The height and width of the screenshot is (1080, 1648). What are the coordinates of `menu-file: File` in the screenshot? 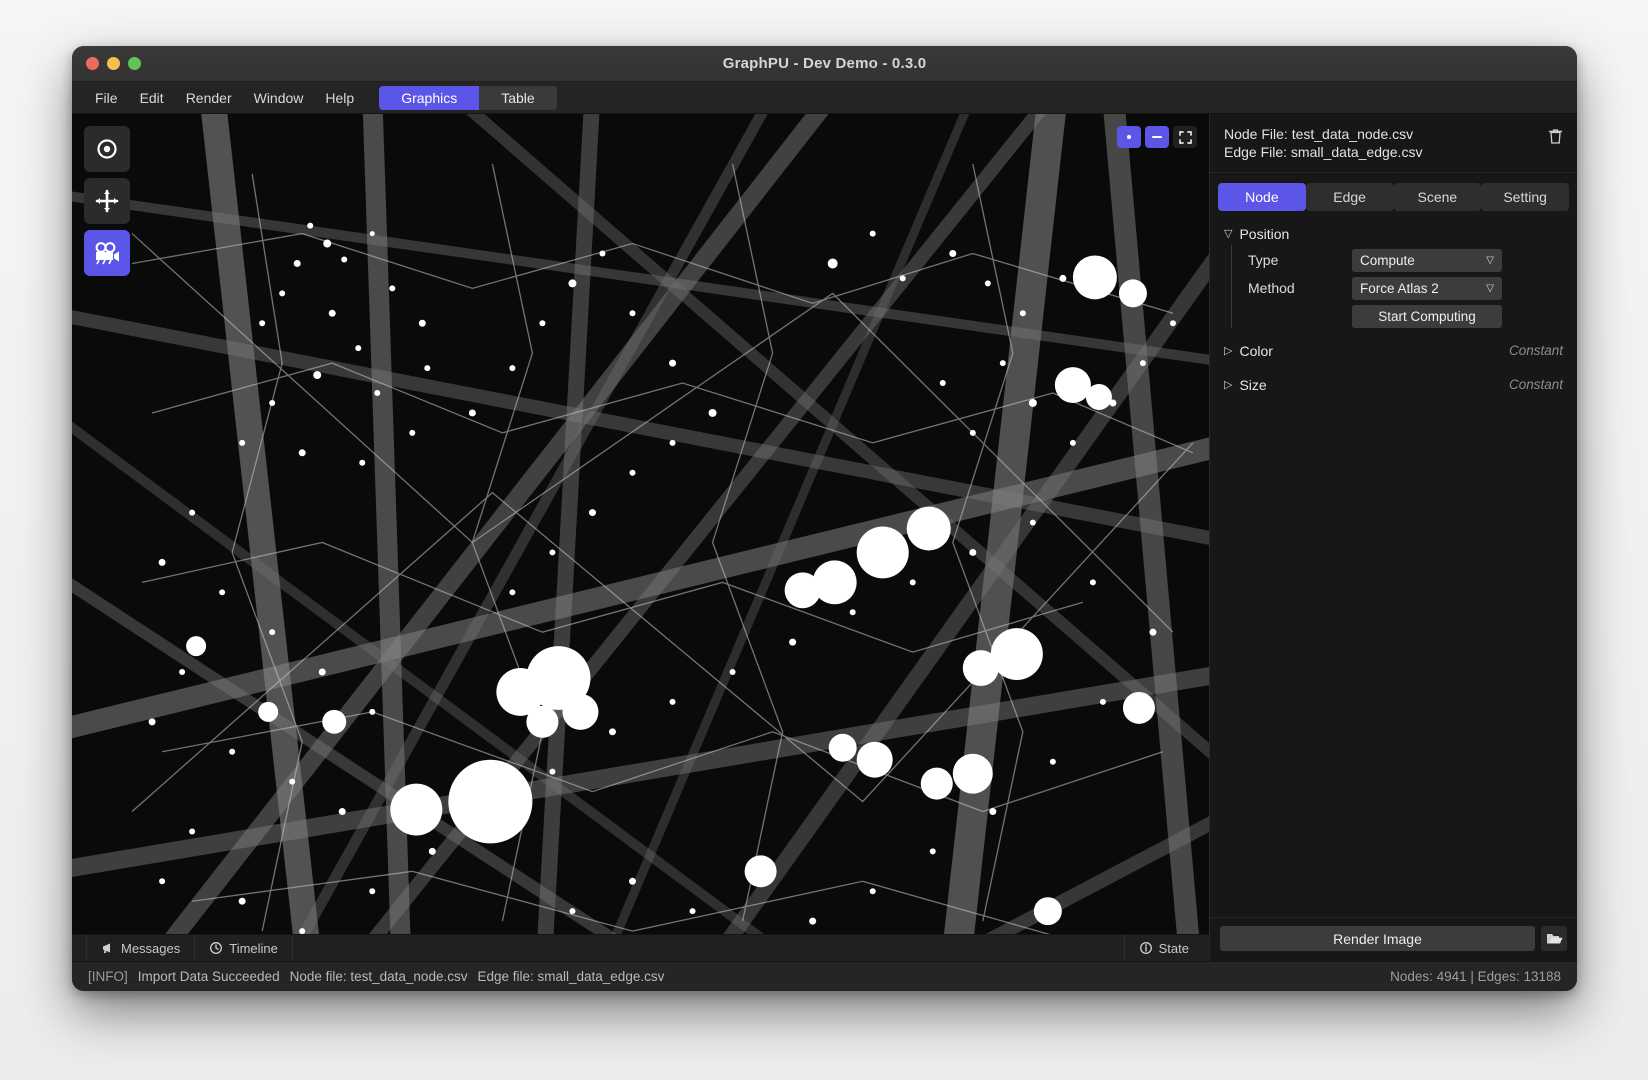 It's located at (106, 98).